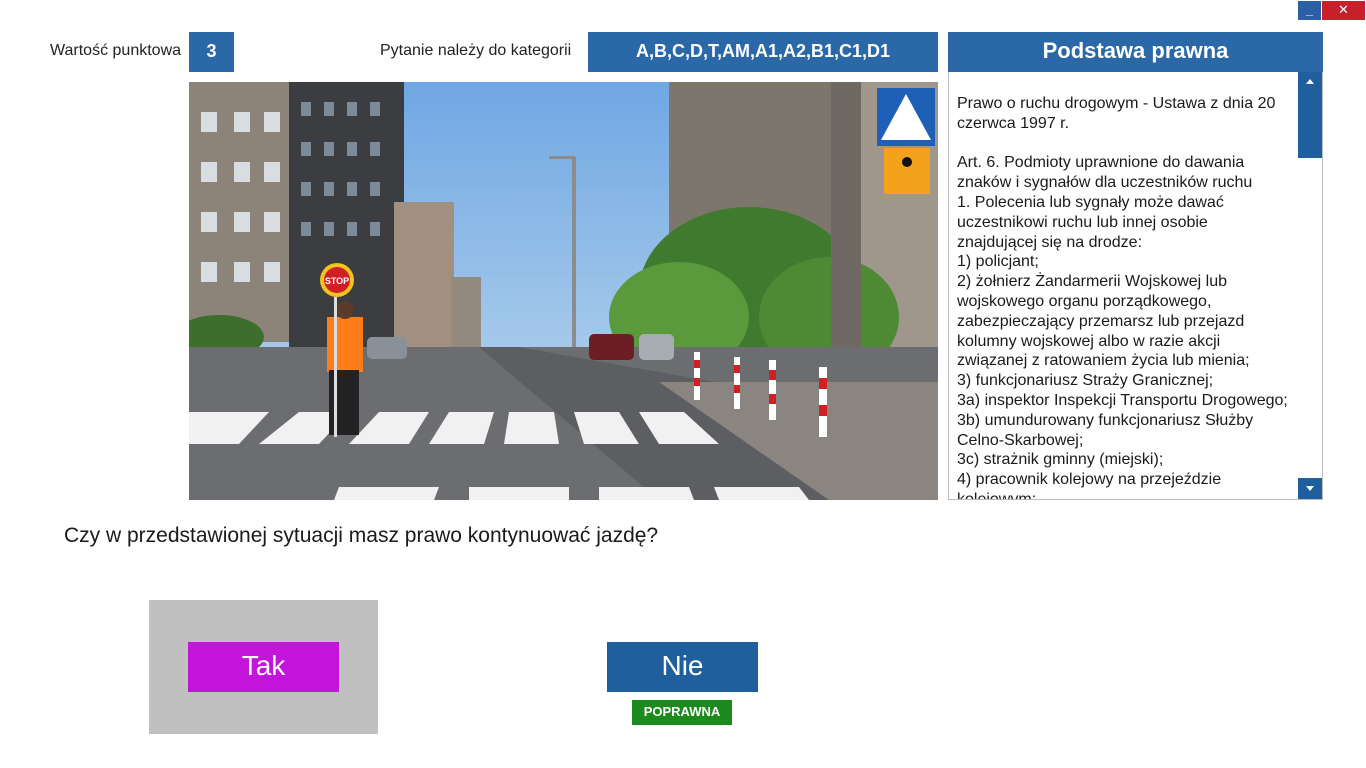 This screenshot has width=1366, height=768. Describe the element at coordinates (1082, 222) in the screenshot. I see `legal-text-line: uczestnikowi ruchu lub innej osobie` at that location.